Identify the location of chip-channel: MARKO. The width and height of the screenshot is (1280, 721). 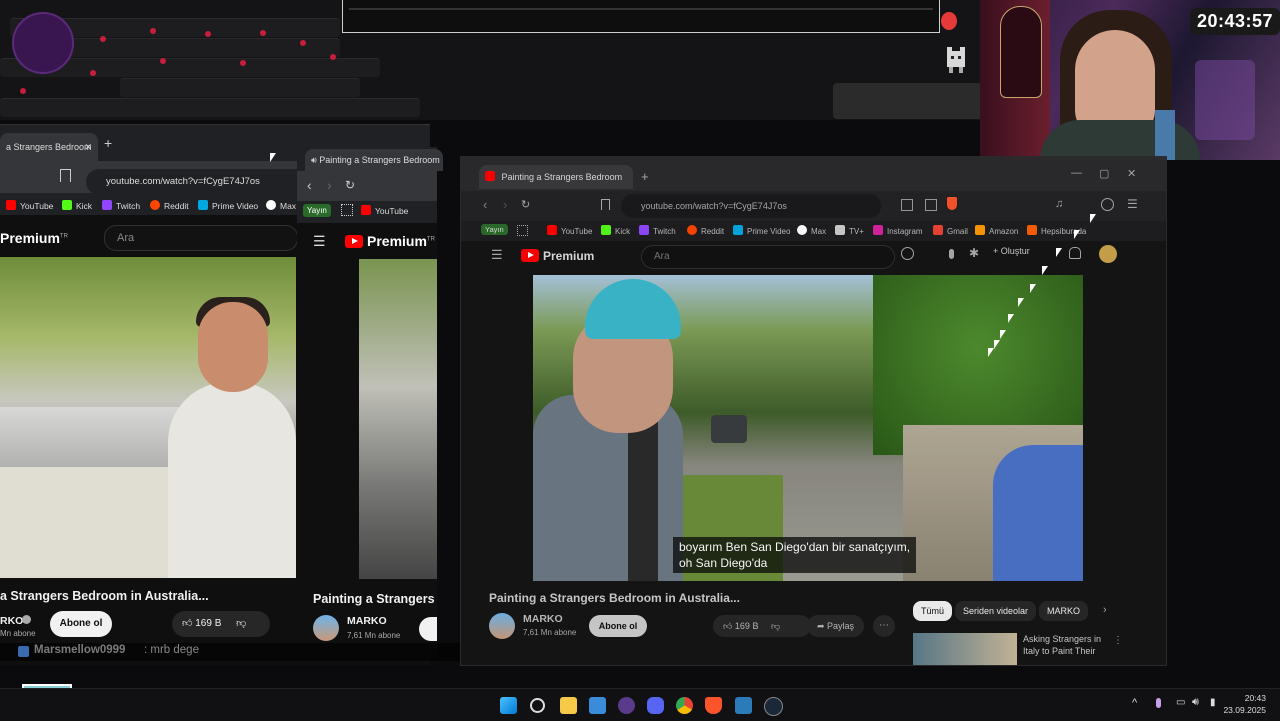
(1064, 611).